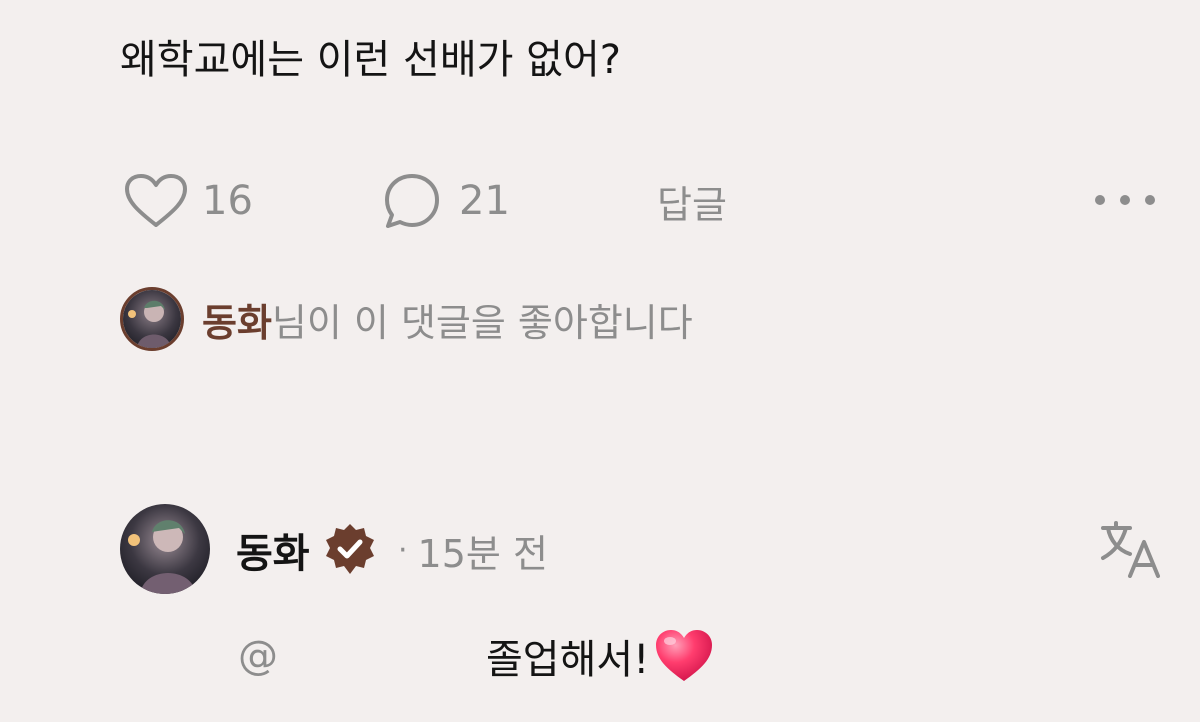 The image size is (1200, 722). What do you see at coordinates (227, 201) in the screenshot?
I see `like-count: 16` at bounding box center [227, 201].